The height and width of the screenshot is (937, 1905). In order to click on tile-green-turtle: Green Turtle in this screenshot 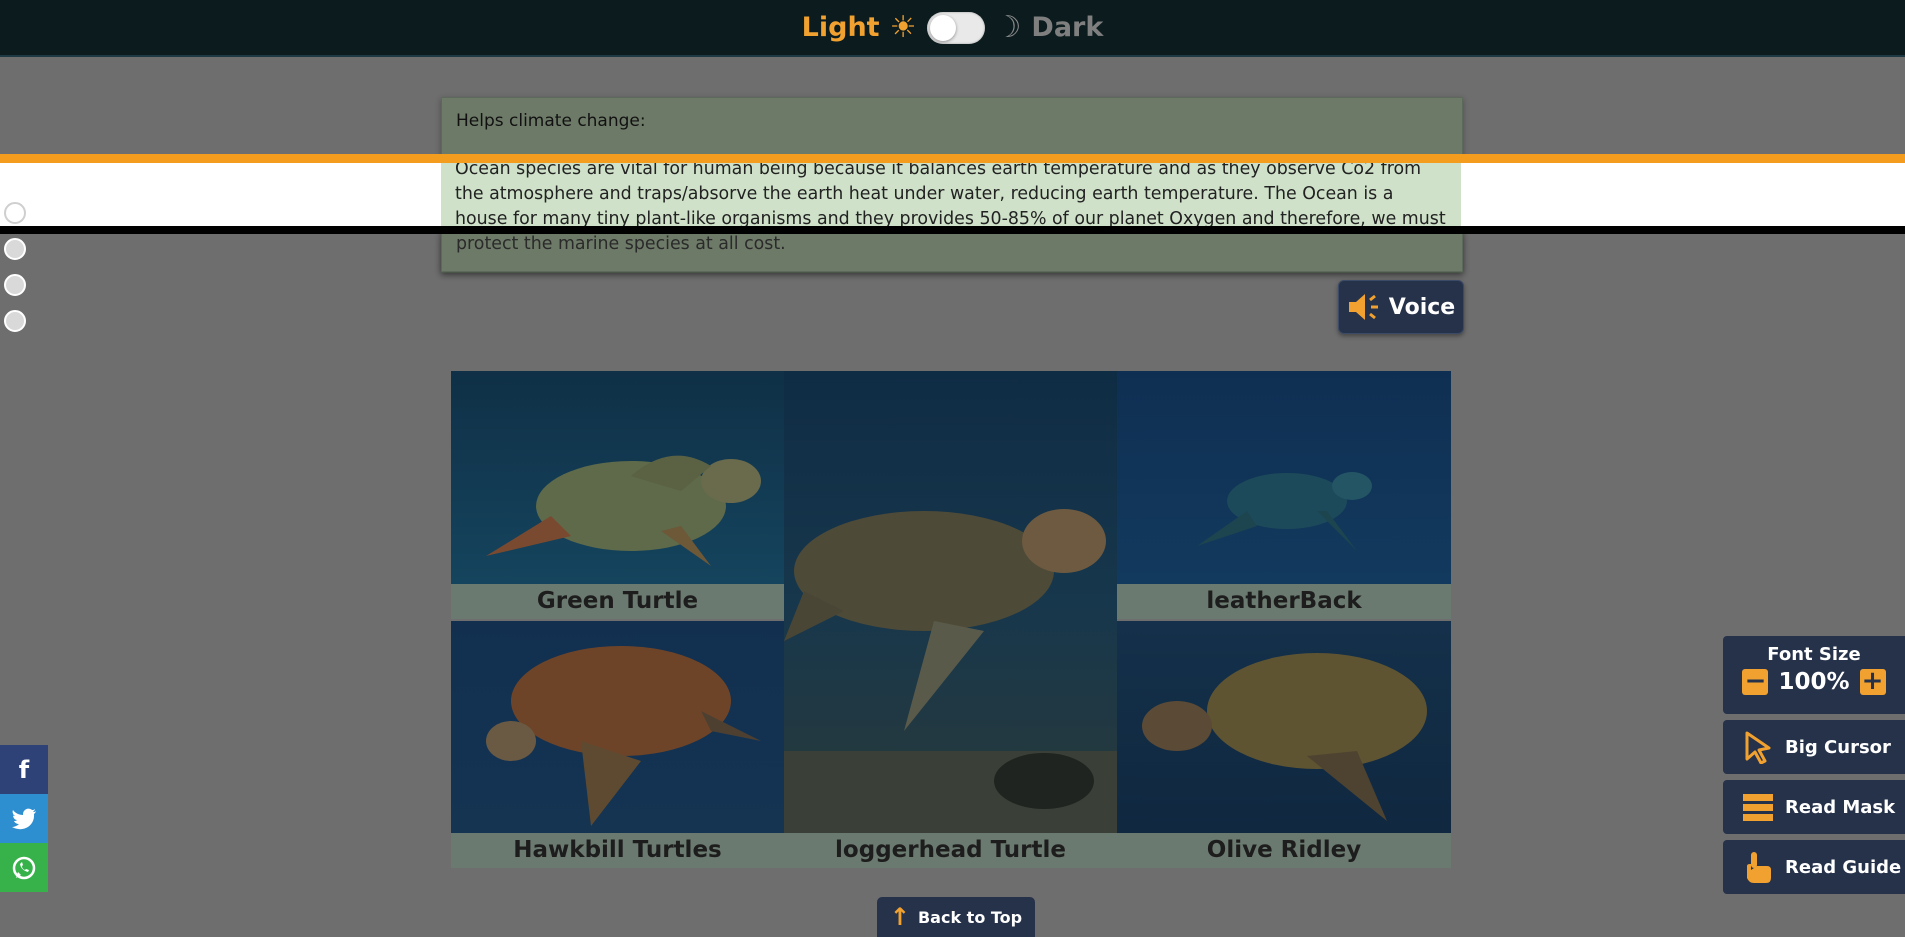, I will do `click(617, 496)`.